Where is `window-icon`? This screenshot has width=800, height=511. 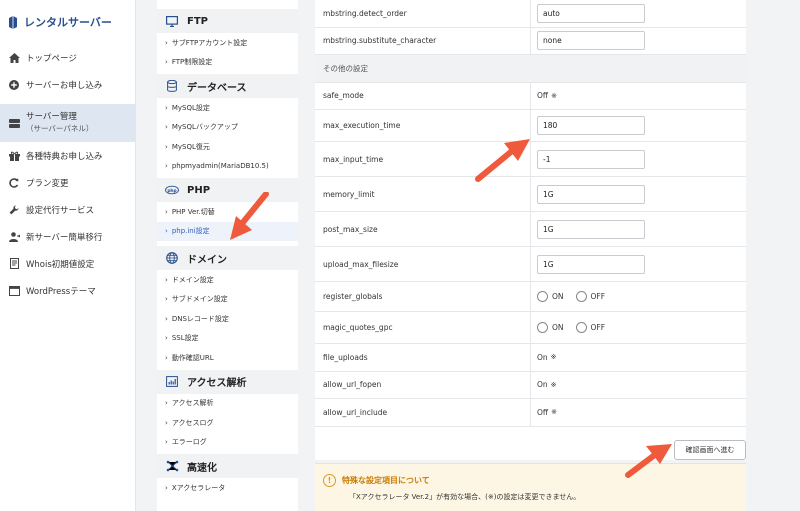 window-icon is located at coordinates (14, 291).